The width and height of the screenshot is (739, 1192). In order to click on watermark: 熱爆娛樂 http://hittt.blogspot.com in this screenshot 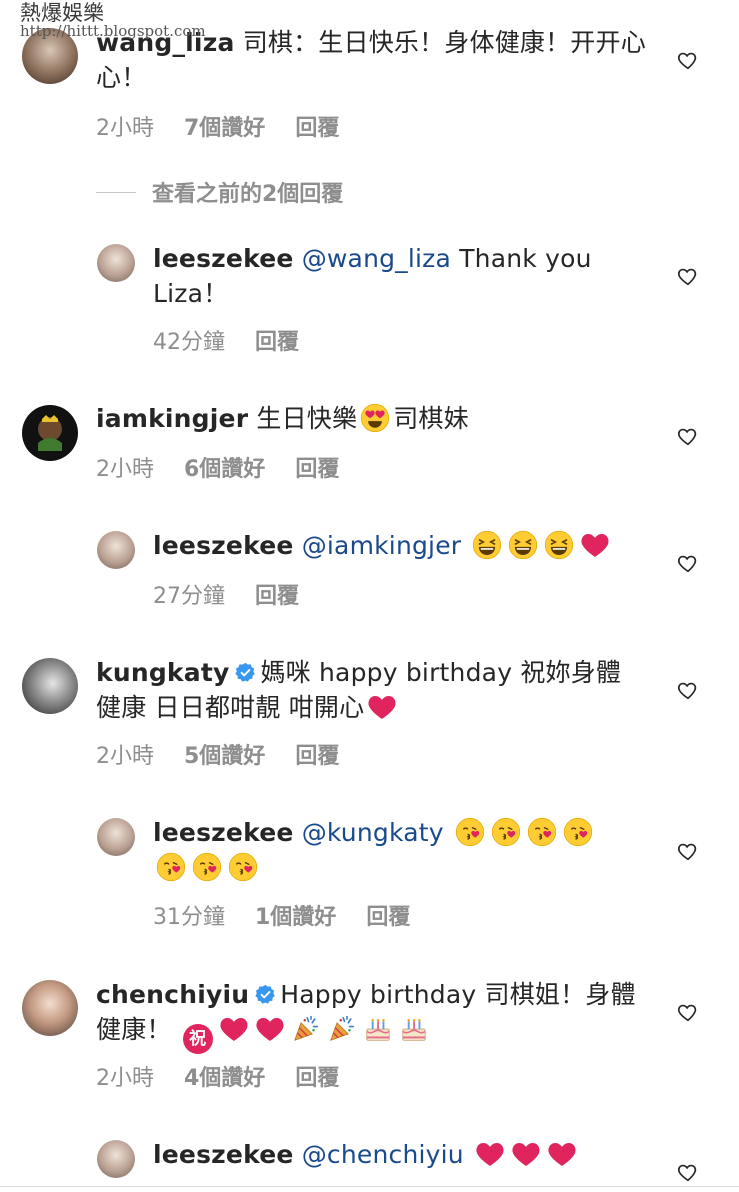, I will do `click(113, 21)`.